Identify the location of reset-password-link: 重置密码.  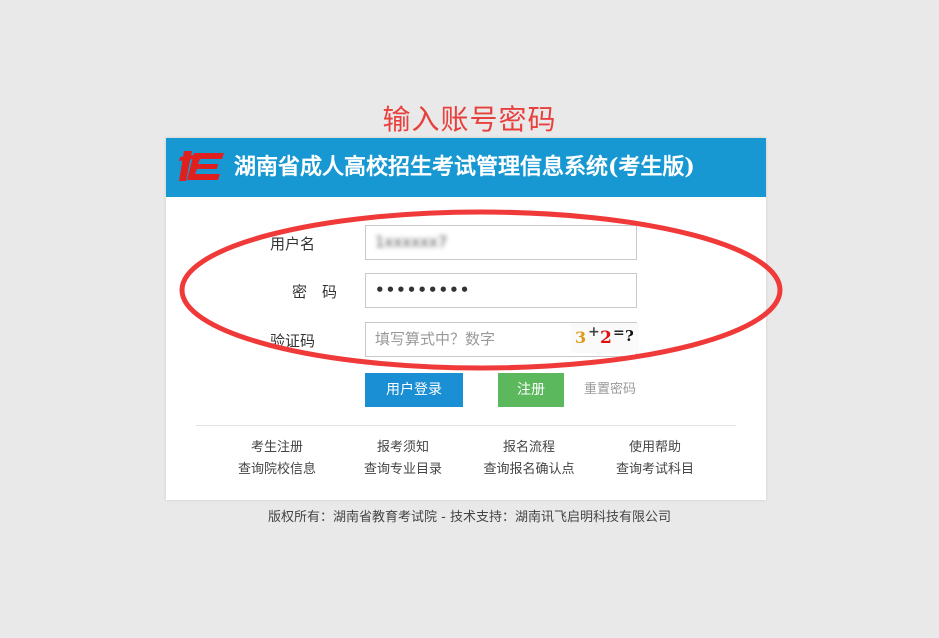
(610, 390).